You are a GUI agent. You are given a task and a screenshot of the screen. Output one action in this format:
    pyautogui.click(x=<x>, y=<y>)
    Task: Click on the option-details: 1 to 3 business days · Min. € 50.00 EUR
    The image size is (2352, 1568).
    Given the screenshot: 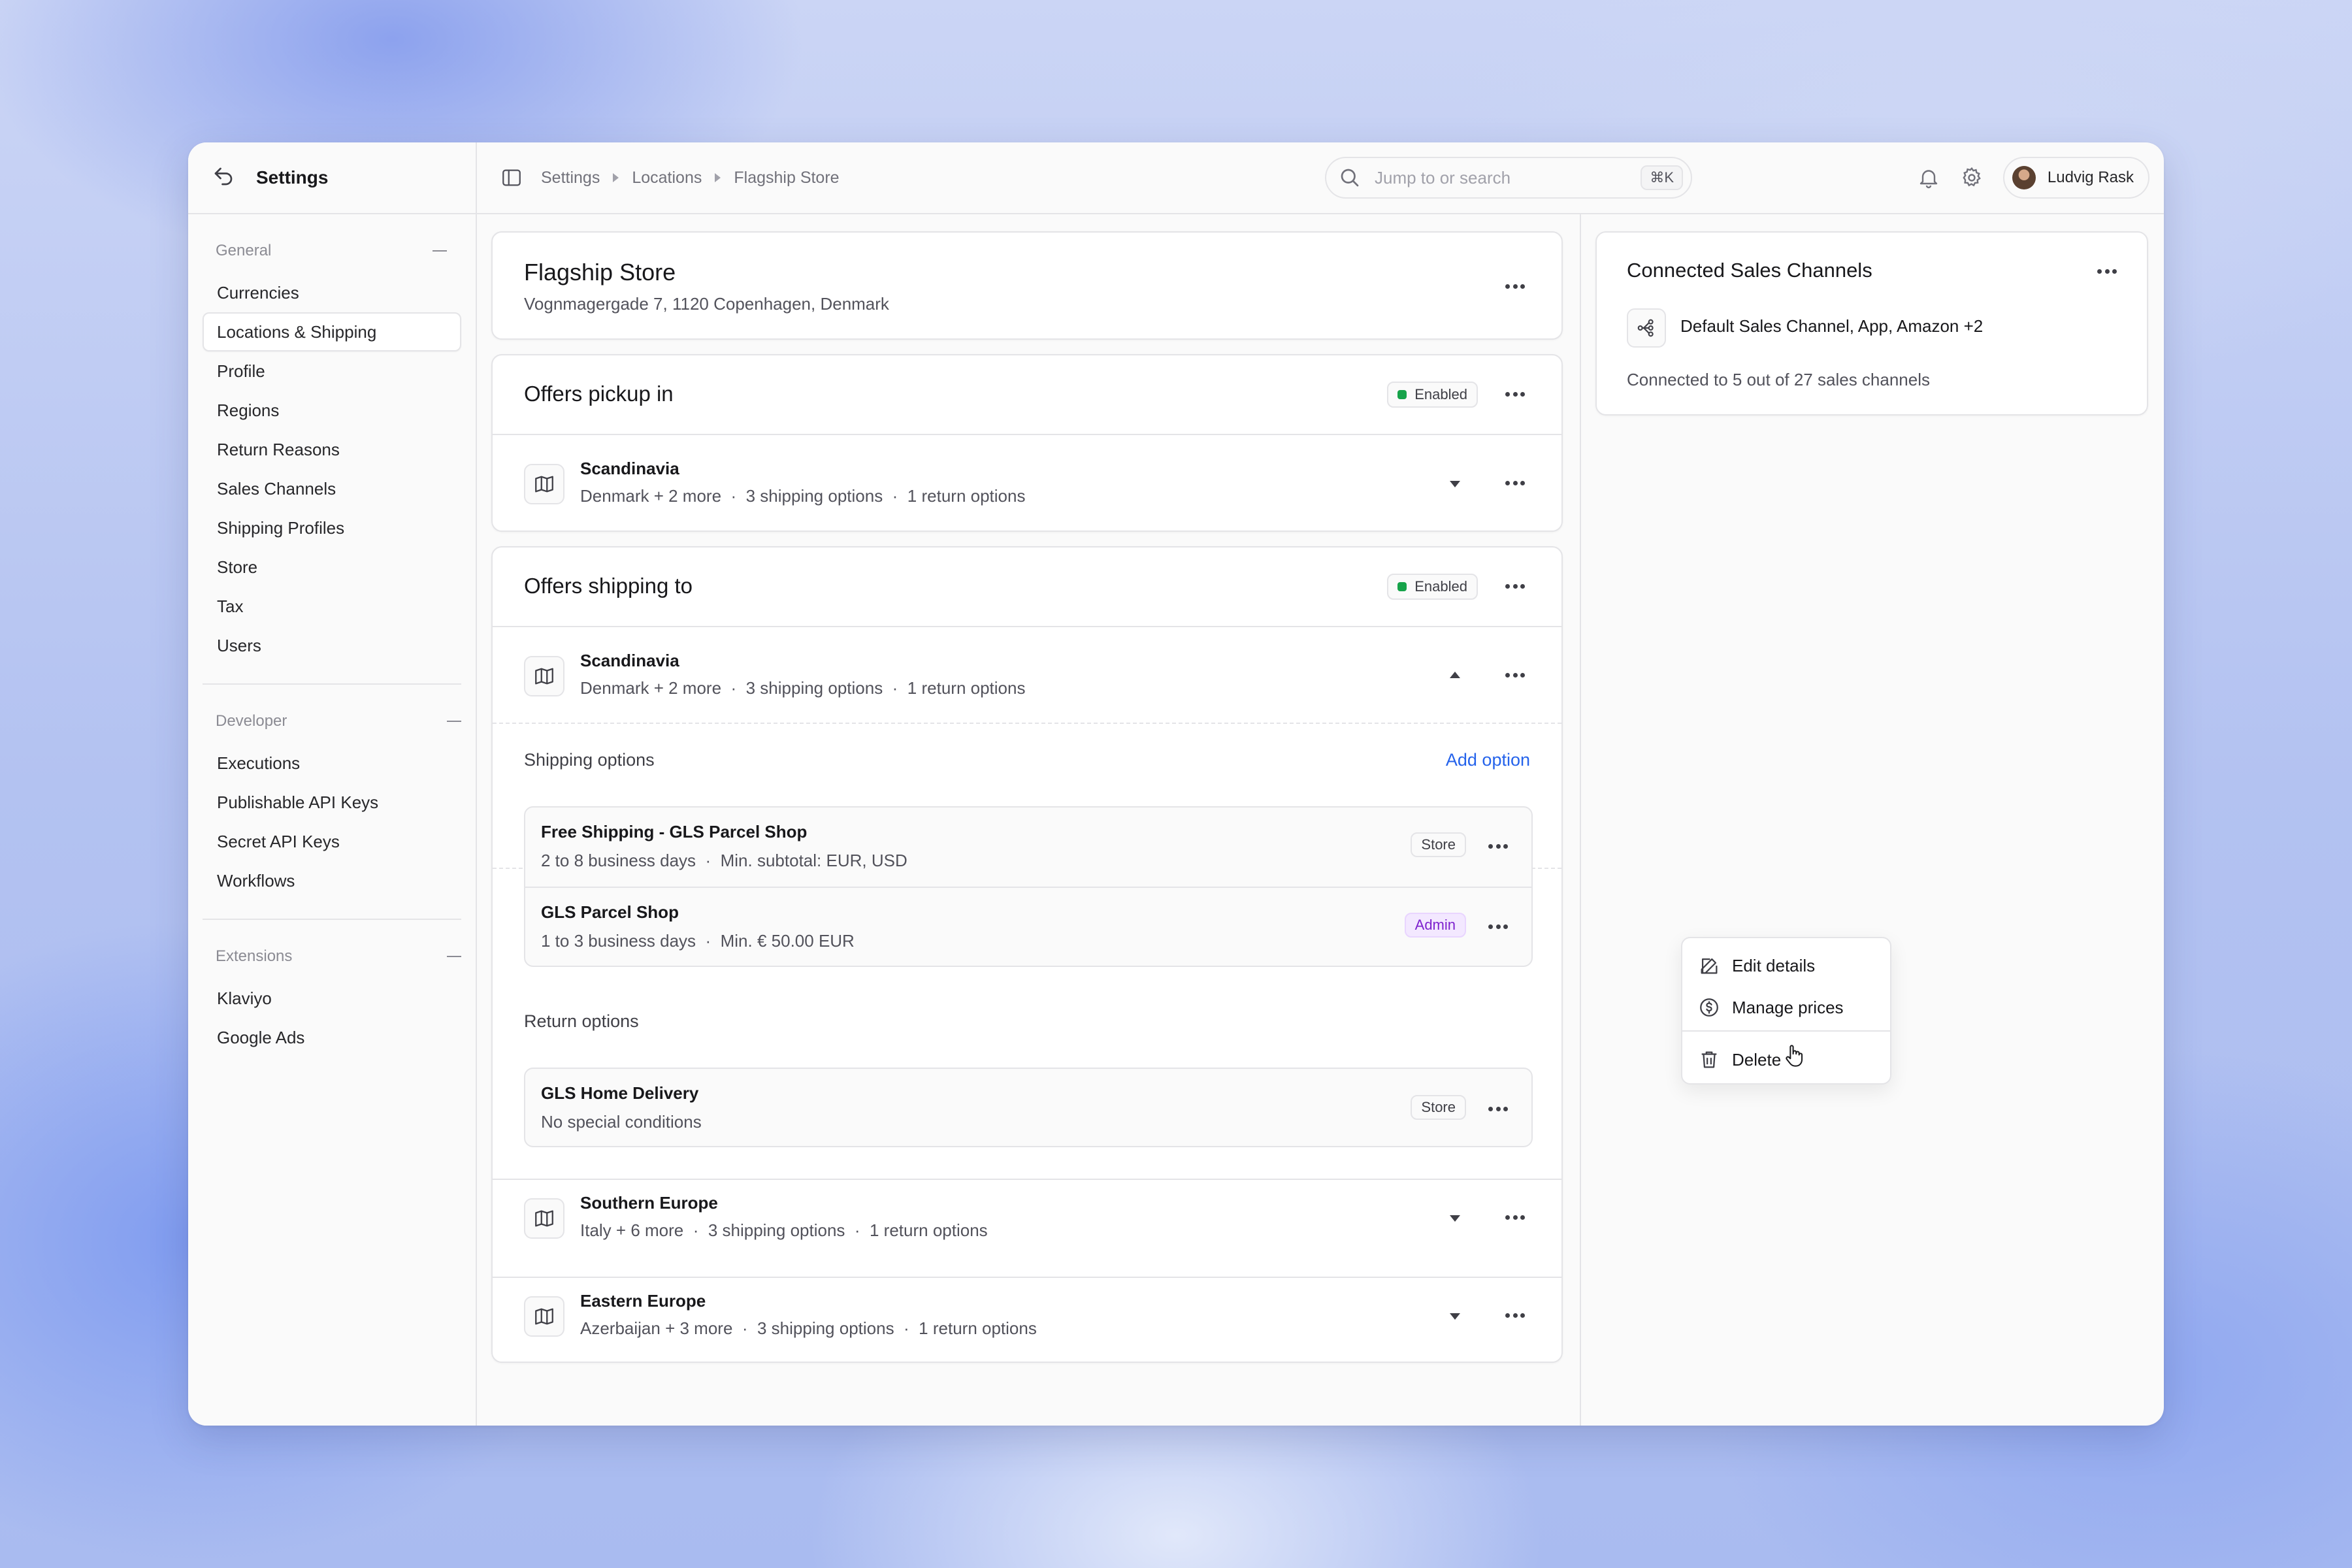 What is the action you would take?
    pyautogui.click(x=698, y=941)
    